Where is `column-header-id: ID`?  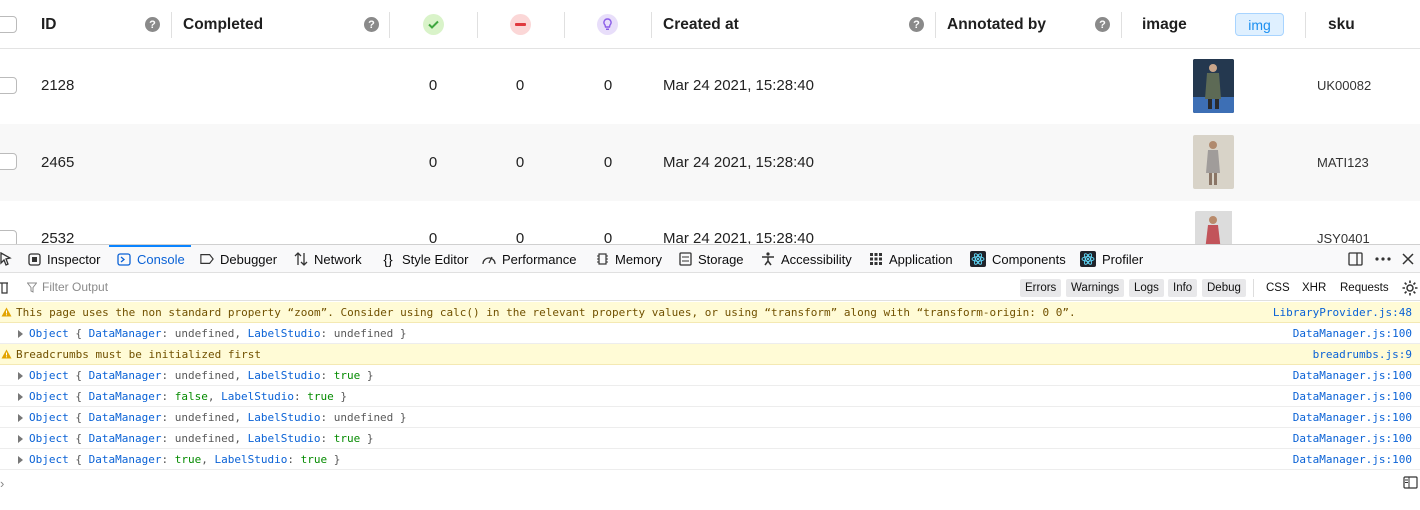
column-header-id: ID is located at coordinates (49, 24).